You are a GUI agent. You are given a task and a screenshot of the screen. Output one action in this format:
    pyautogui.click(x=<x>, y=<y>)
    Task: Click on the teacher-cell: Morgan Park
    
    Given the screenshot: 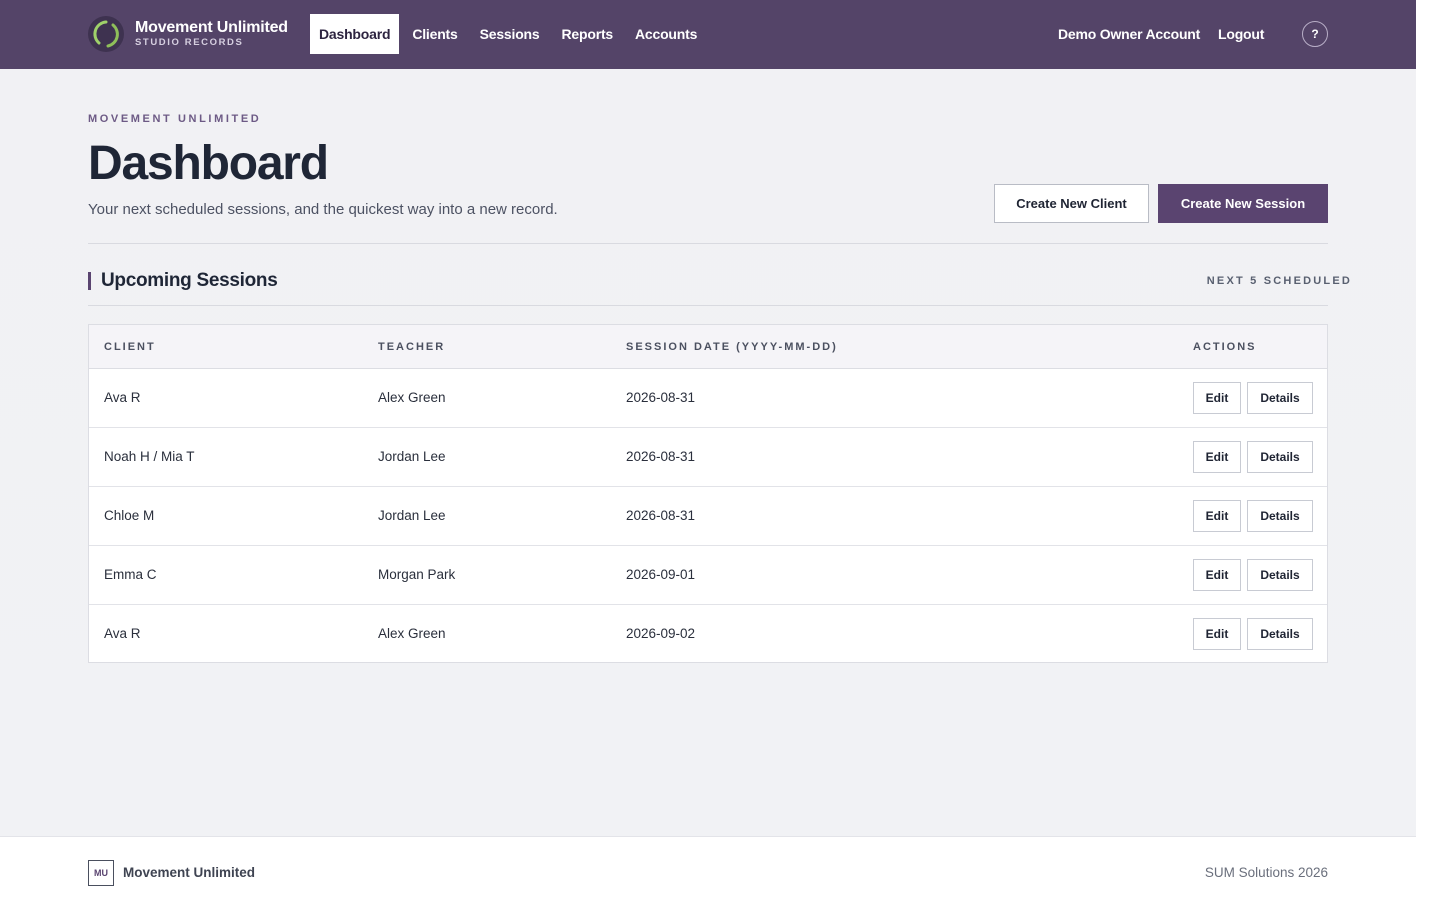 What is the action you would take?
    pyautogui.click(x=417, y=574)
    